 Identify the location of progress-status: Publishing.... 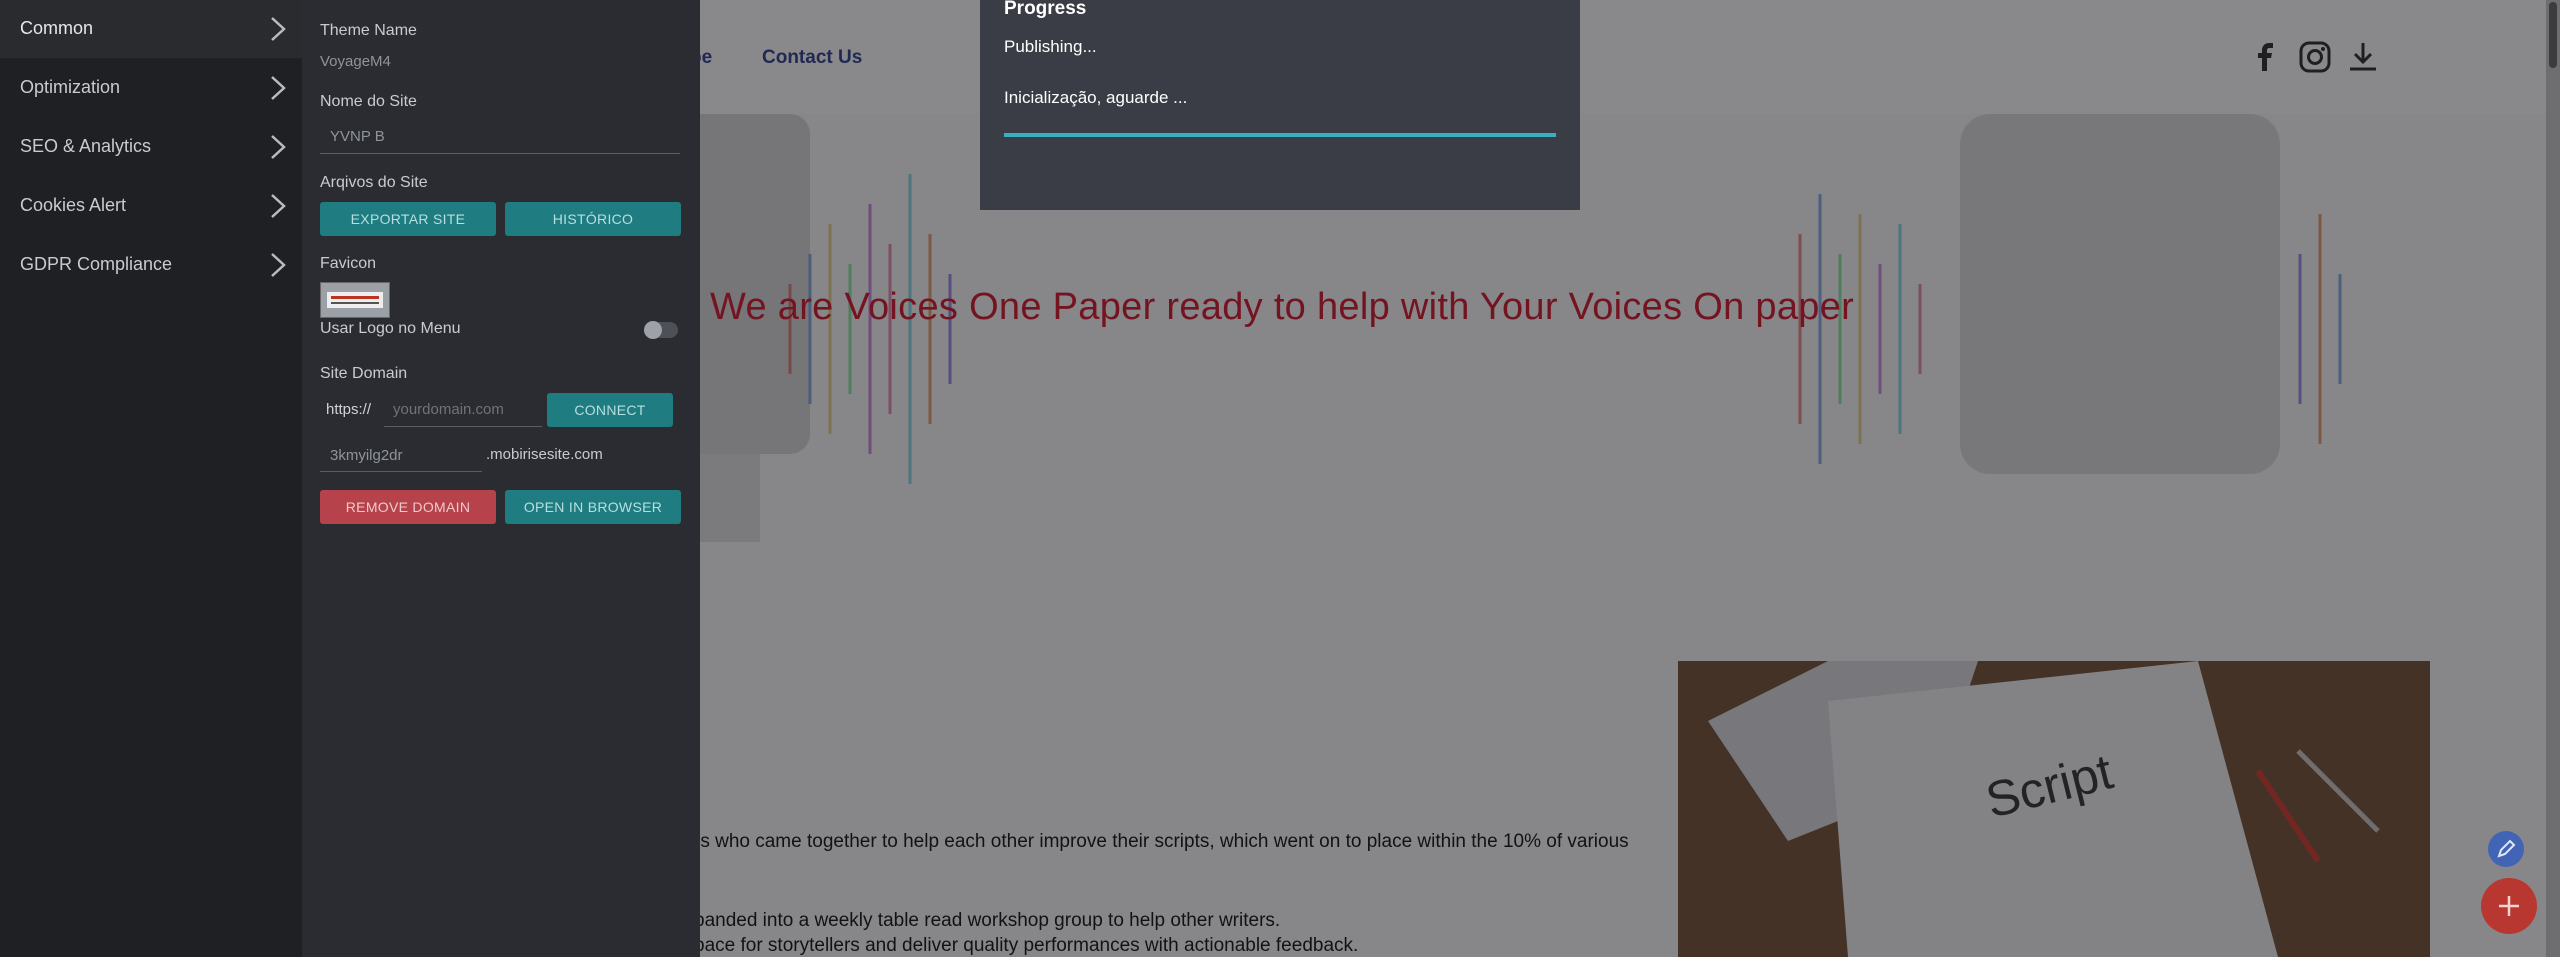
(1050, 46).